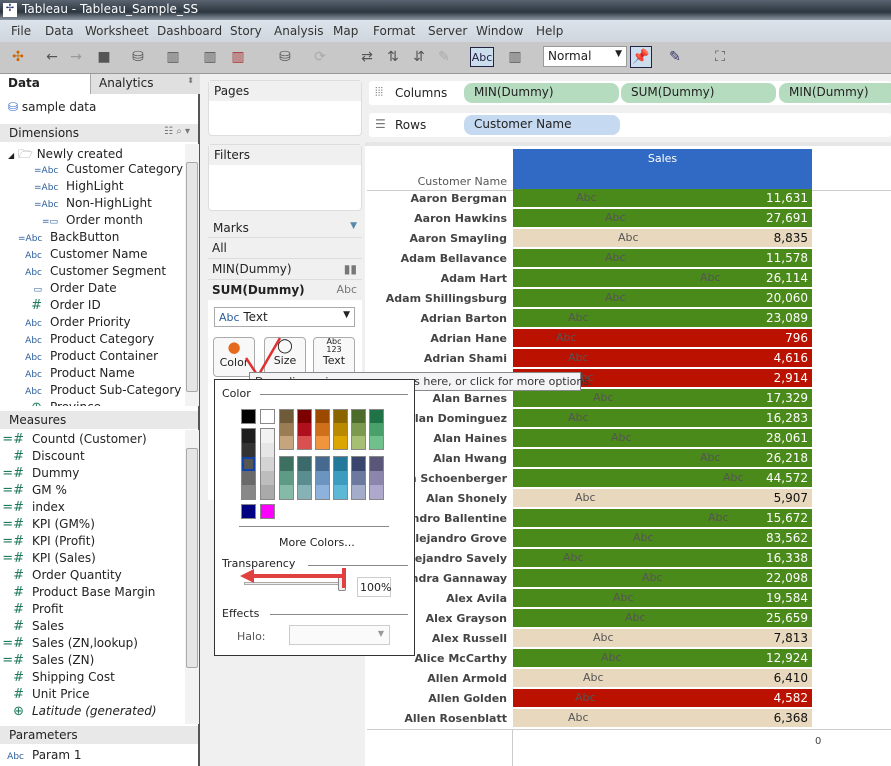 The image size is (891, 766). Describe the element at coordinates (470, 398) in the screenshot. I see `row-label-customer-name: Alan Barnes` at that location.